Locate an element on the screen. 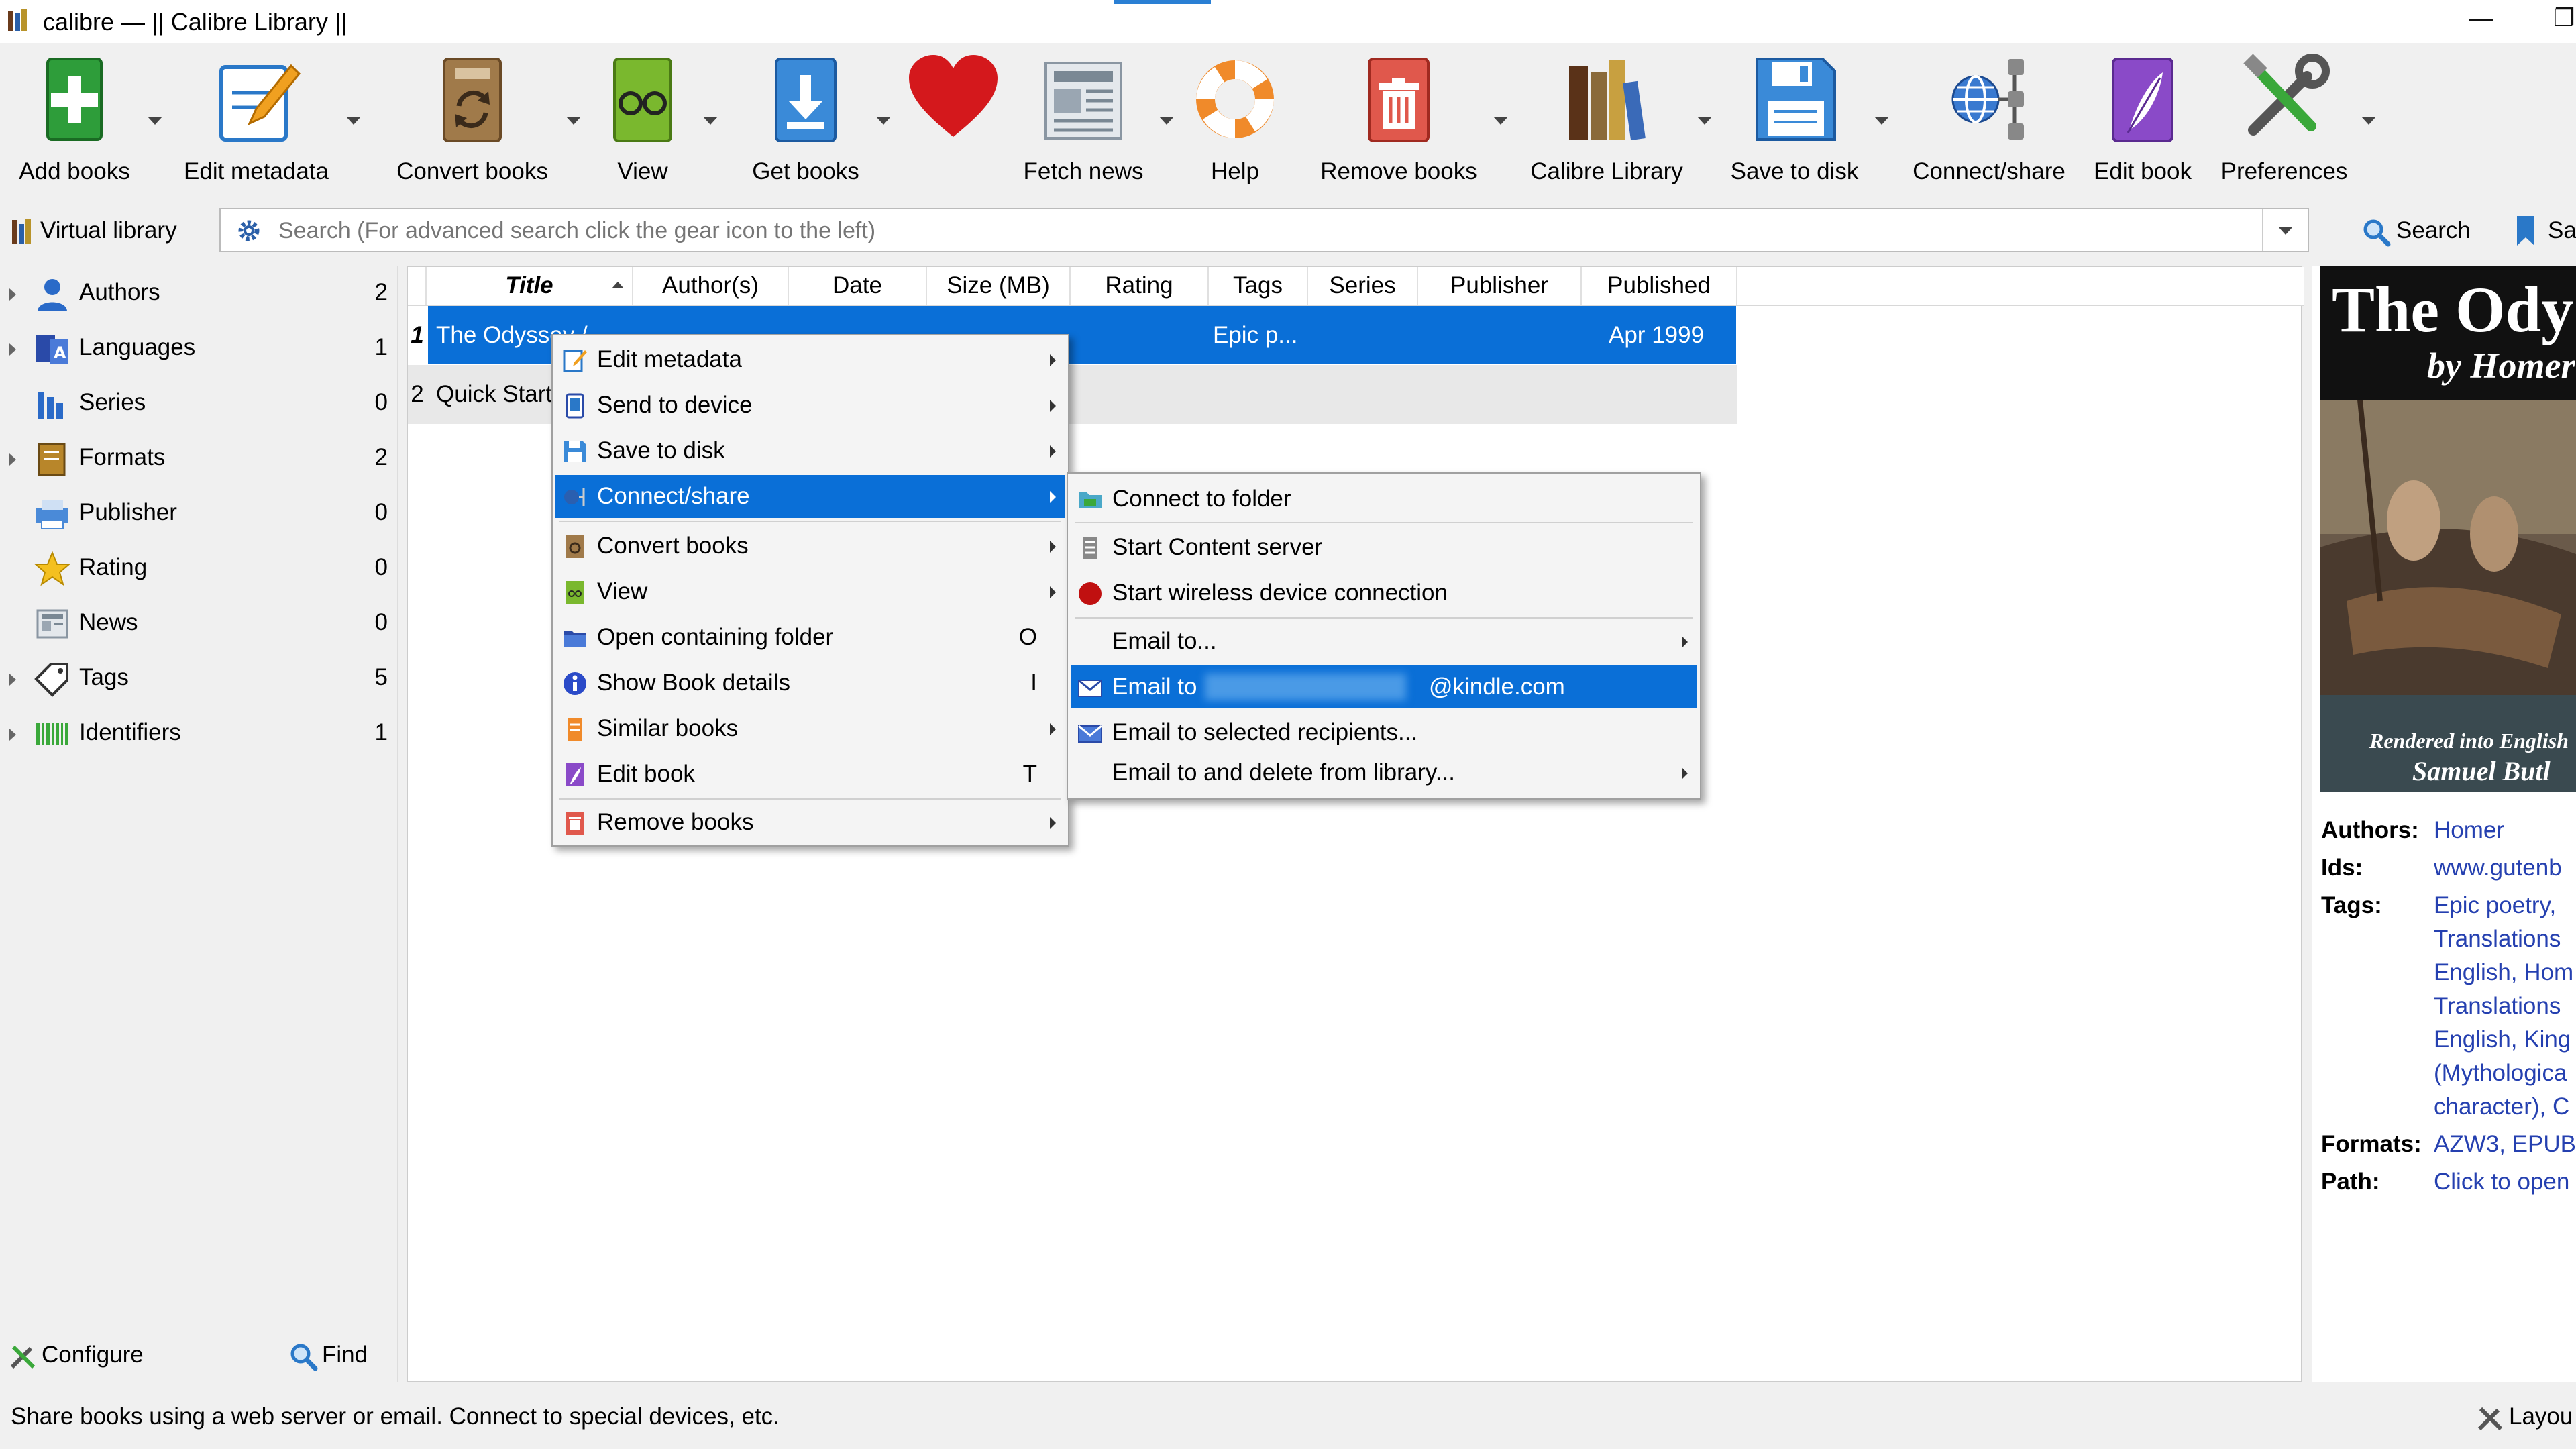  tag-browser-item-rating: Rating 0 is located at coordinates (198, 567).